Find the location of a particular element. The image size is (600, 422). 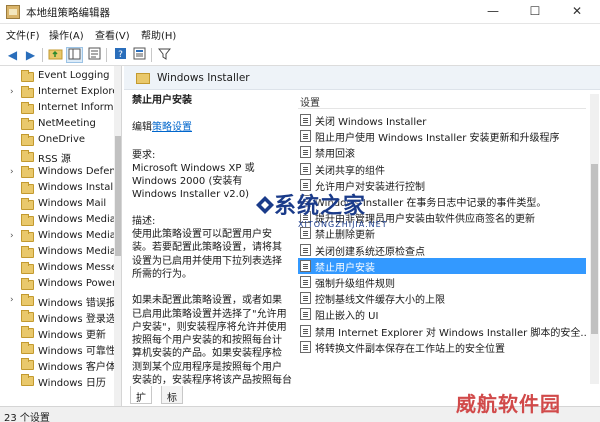

description-line: 户安装"，则安装程序将允许并使用 is located at coordinates (209, 327).